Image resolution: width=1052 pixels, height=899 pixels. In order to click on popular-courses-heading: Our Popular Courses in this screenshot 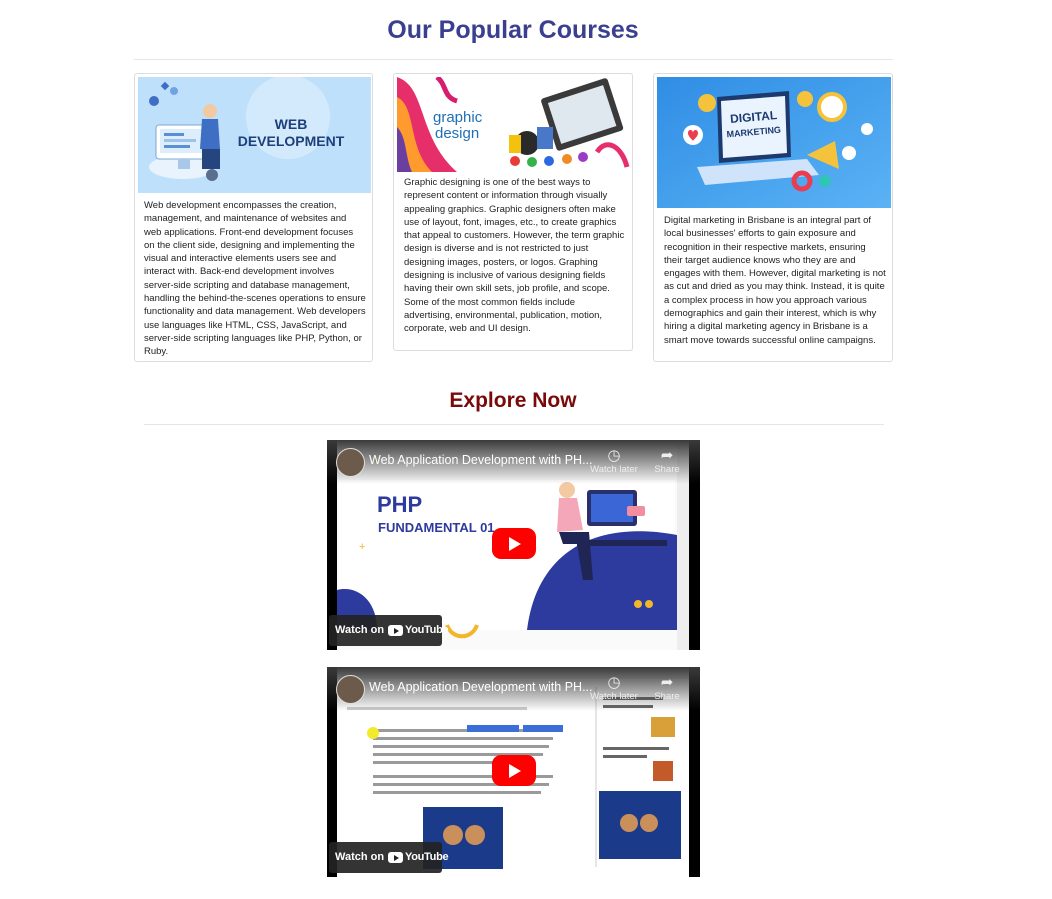, I will do `click(513, 30)`.